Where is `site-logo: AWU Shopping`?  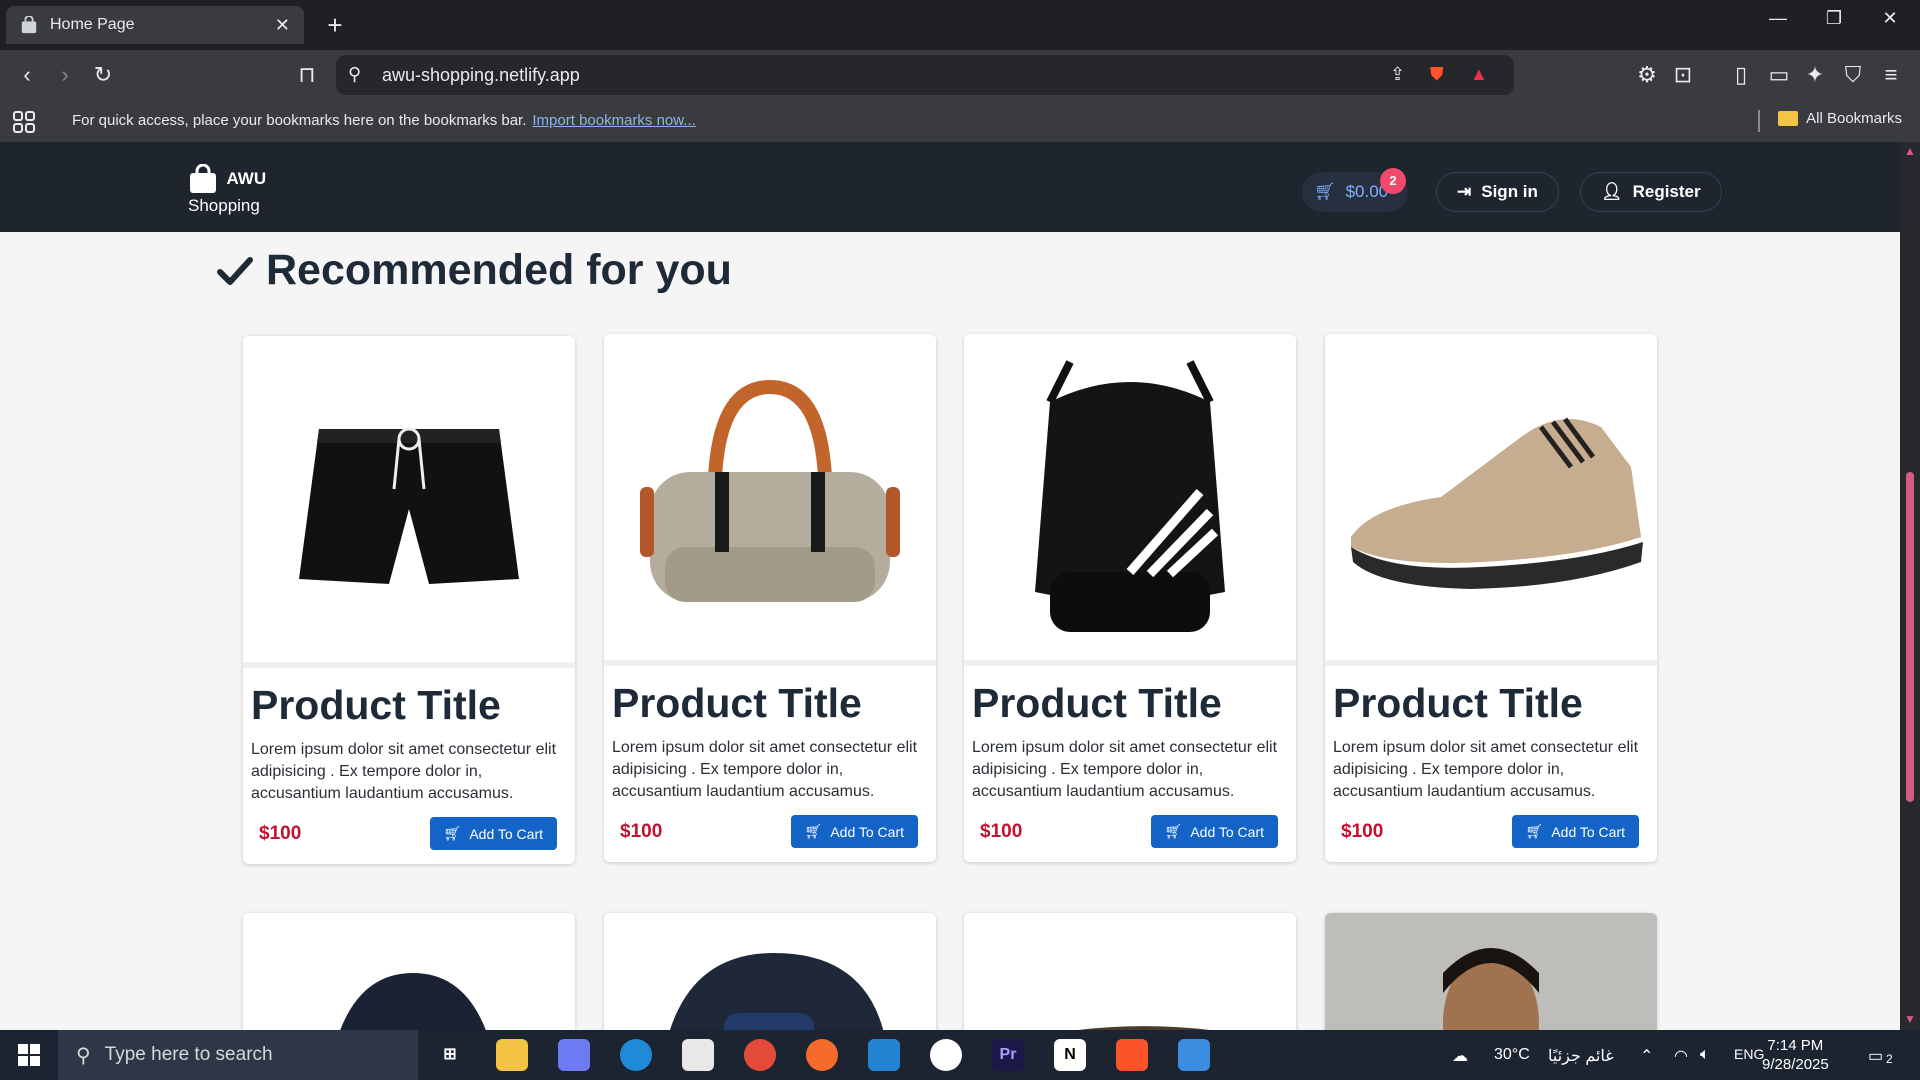 site-logo: AWU Shopping is located at coordinates (227, 190).